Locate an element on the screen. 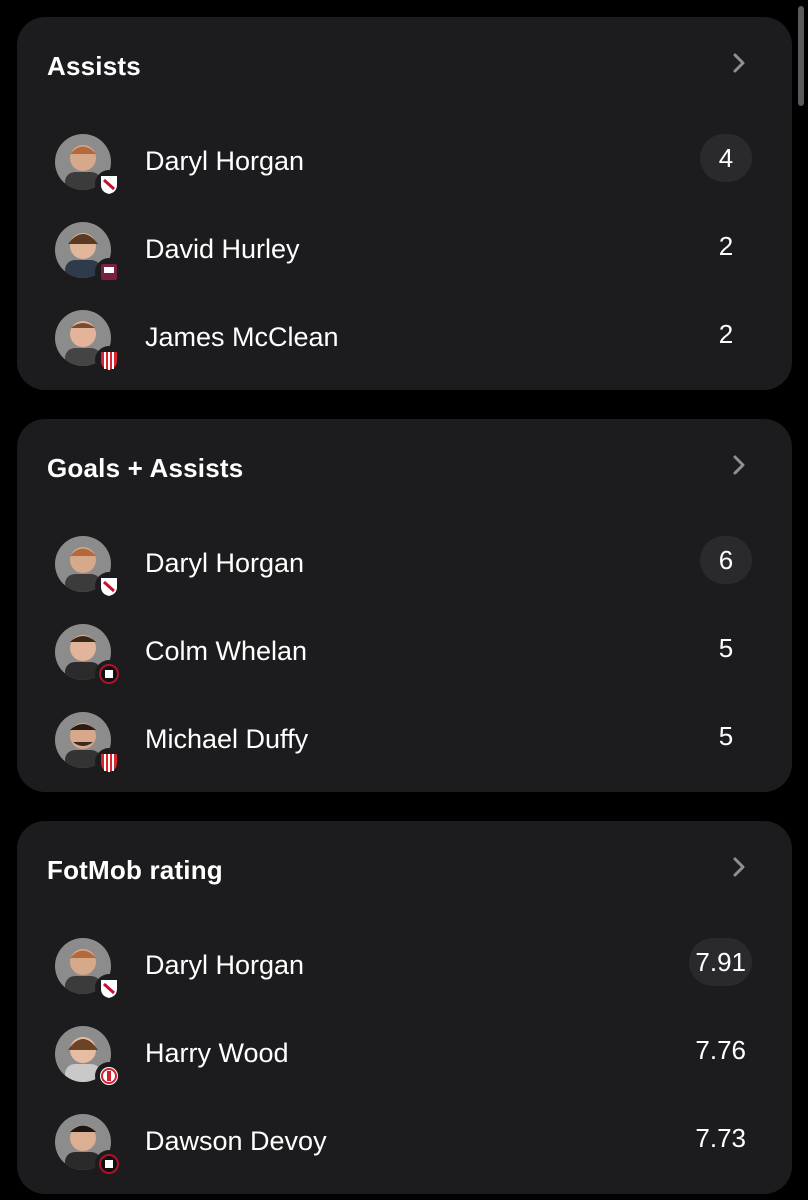 The height and width of the screenshot is (1200, 808). player-name: Dawson Devoy is located at coordinates (236, 1141).